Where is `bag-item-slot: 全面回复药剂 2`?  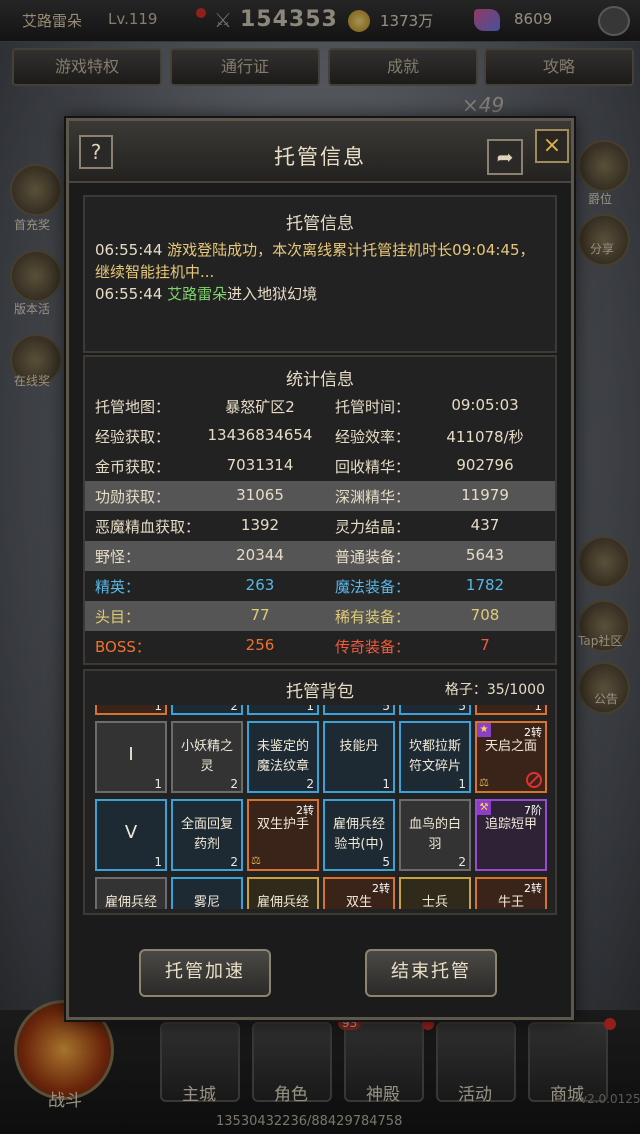 bag-item-slot: 全面回复药剂 2 is located at coordinates (207, 835).